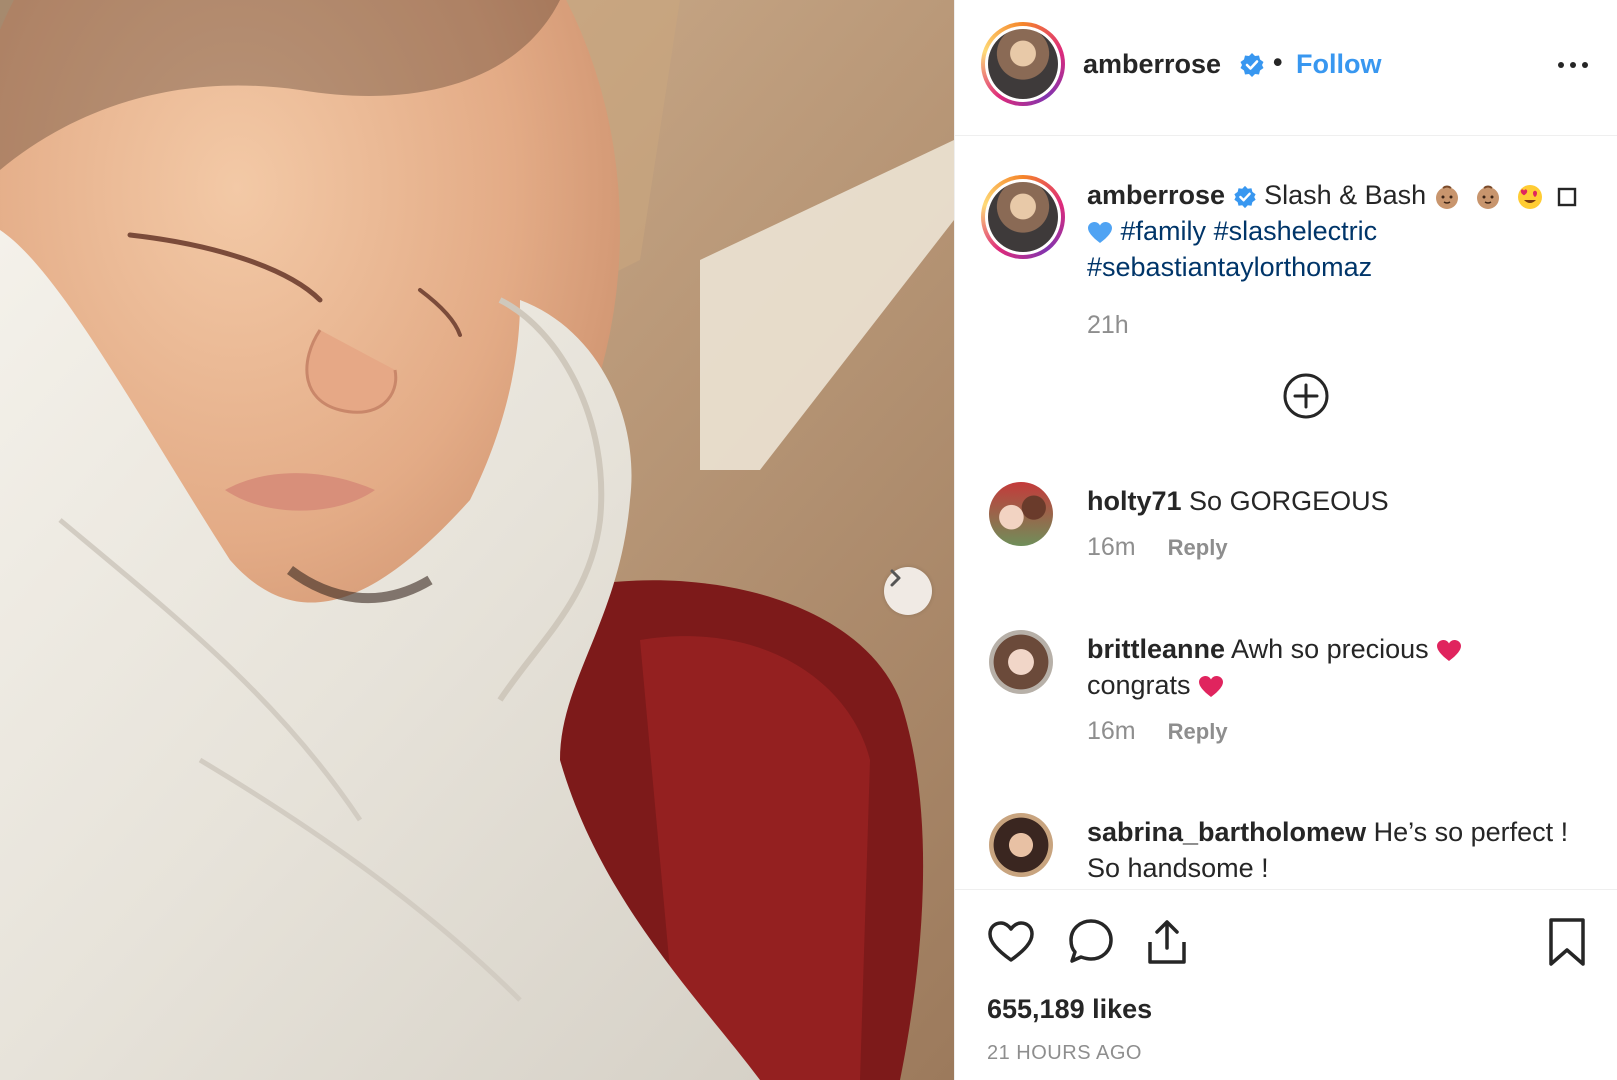 The image size is (1617, 1080). Describe the element at coordinates (1296, 231) in the screenshot. I see `hashtag-link: #slashelectric` at that location.